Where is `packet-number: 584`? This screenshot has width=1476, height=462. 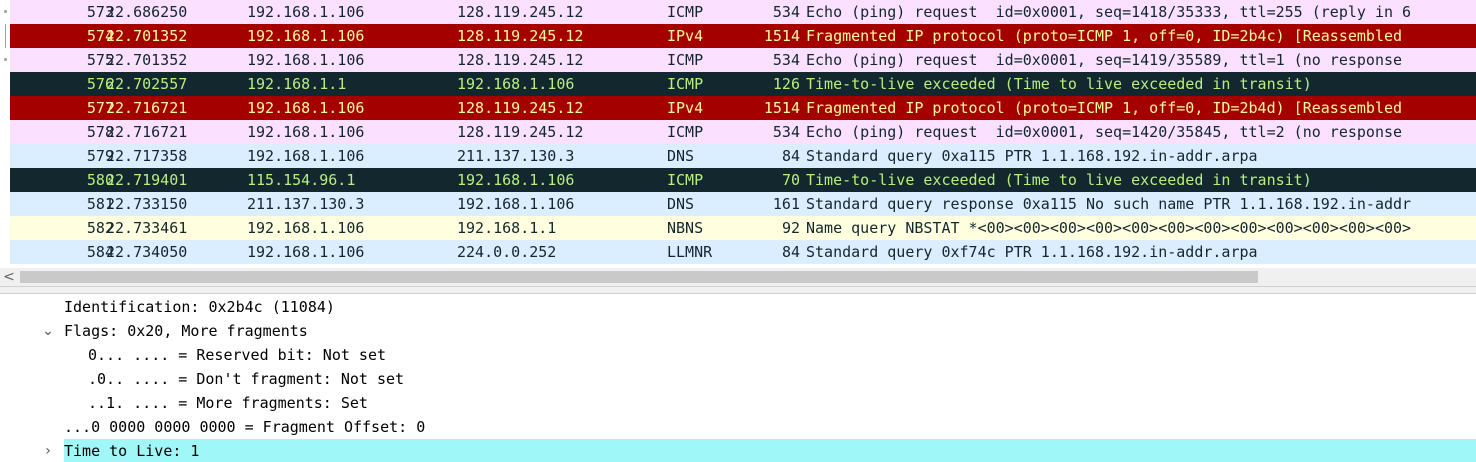
packet-number: 584 is located at coordinates (100, 252).